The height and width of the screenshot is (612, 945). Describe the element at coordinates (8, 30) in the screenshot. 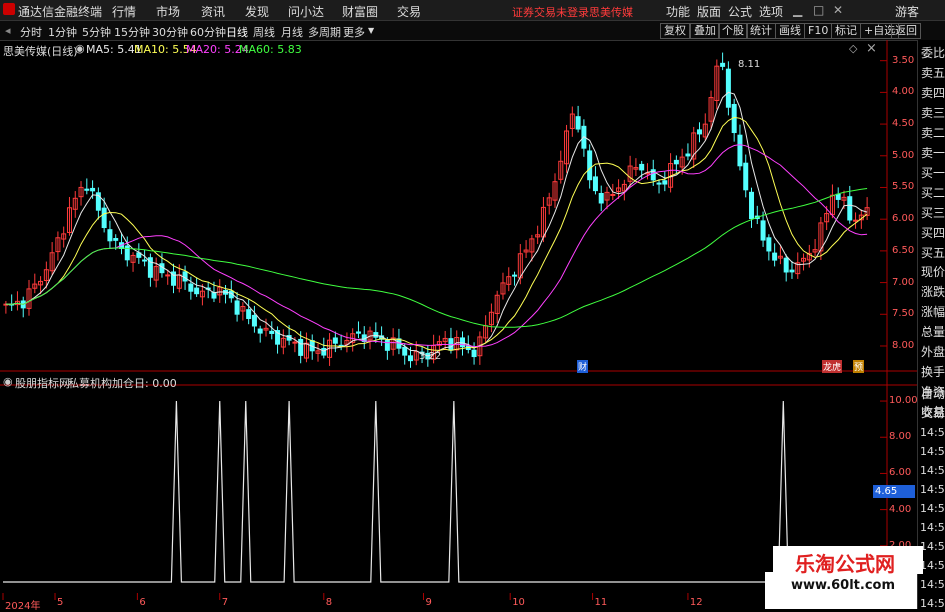

I see `toolbar-toggle-icon: ◂` at that location.